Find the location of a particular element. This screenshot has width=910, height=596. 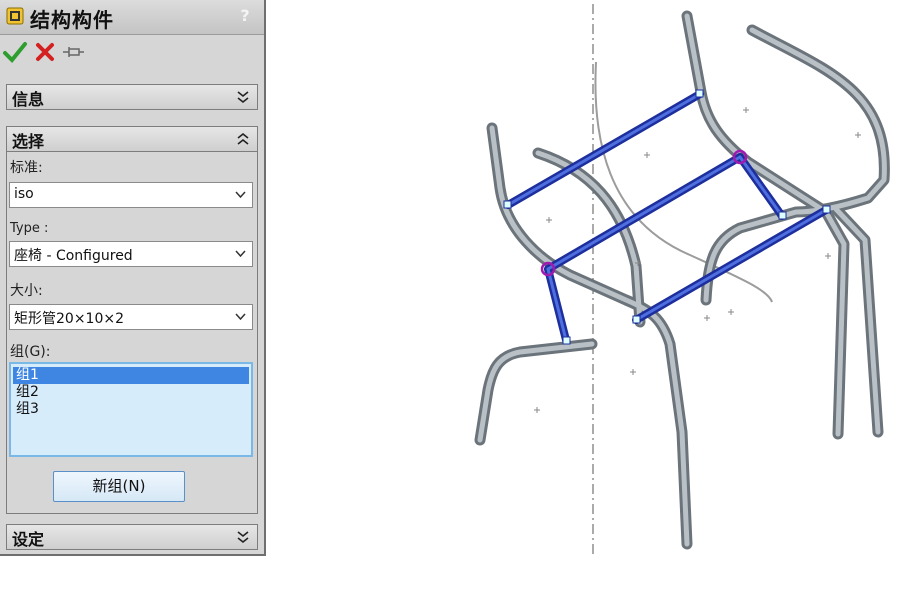

type-select: 座椅 - Configured is located at coordinates (131, 254).